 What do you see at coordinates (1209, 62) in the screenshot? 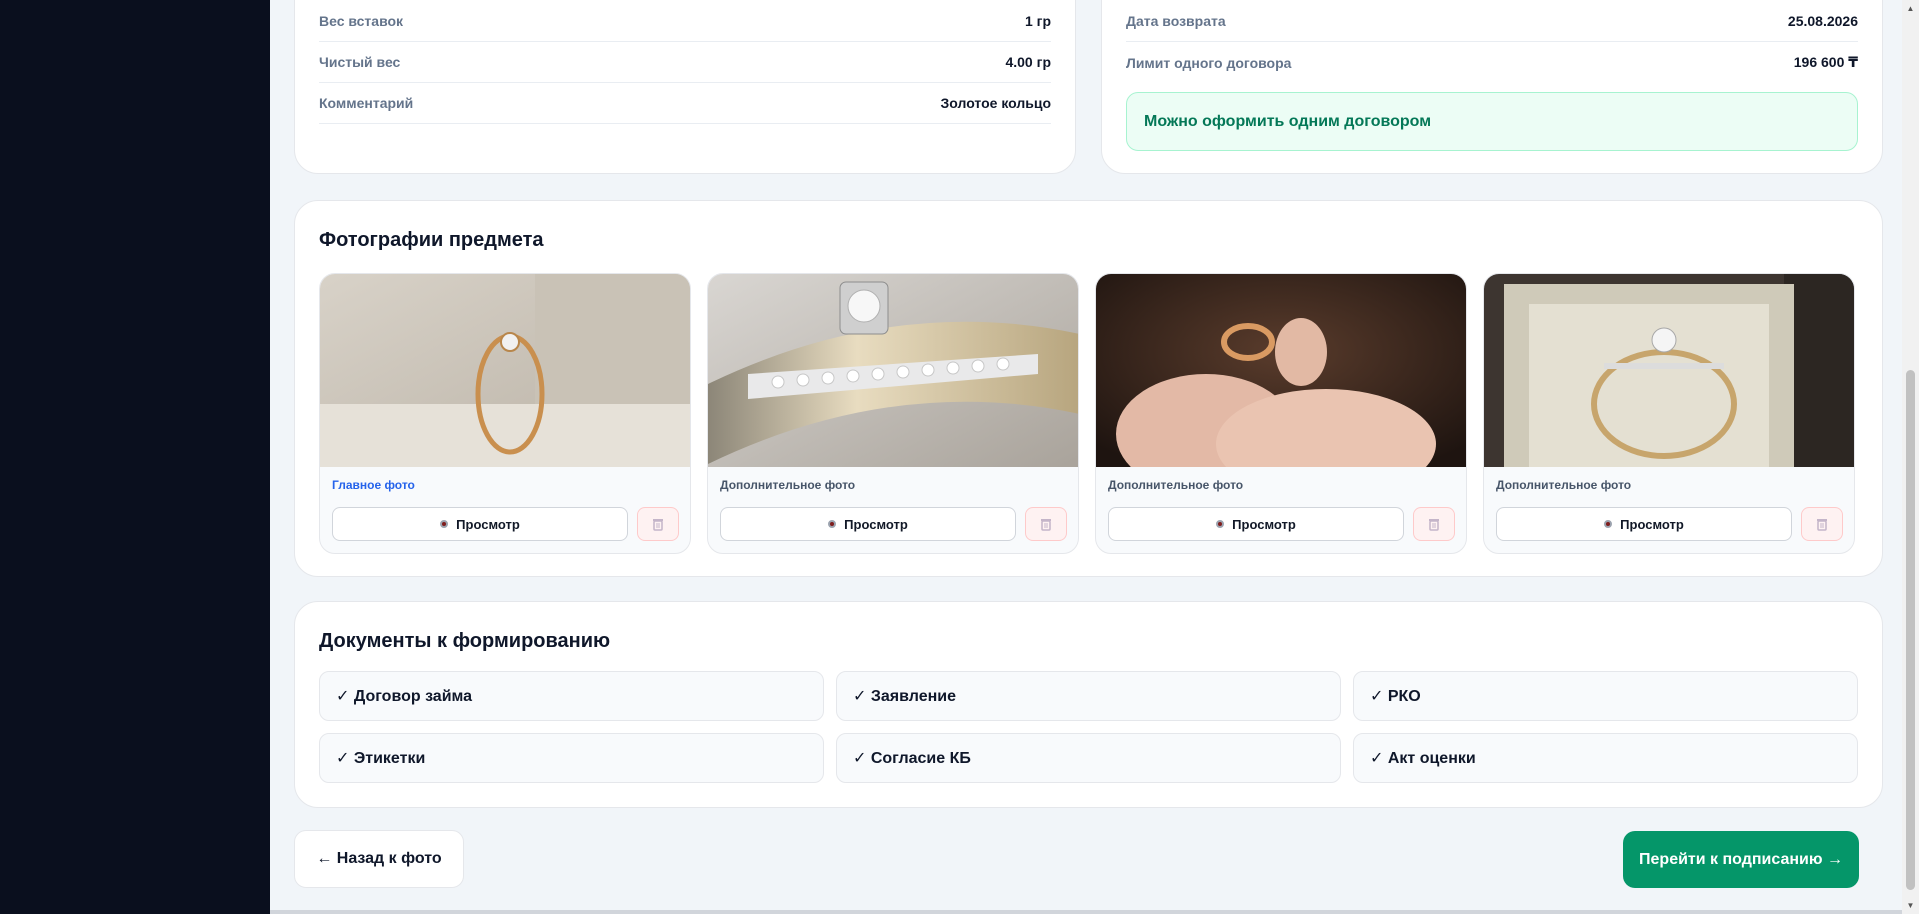
I see `info-label: Лимит одного договора` at bounding box center [1209, 62].